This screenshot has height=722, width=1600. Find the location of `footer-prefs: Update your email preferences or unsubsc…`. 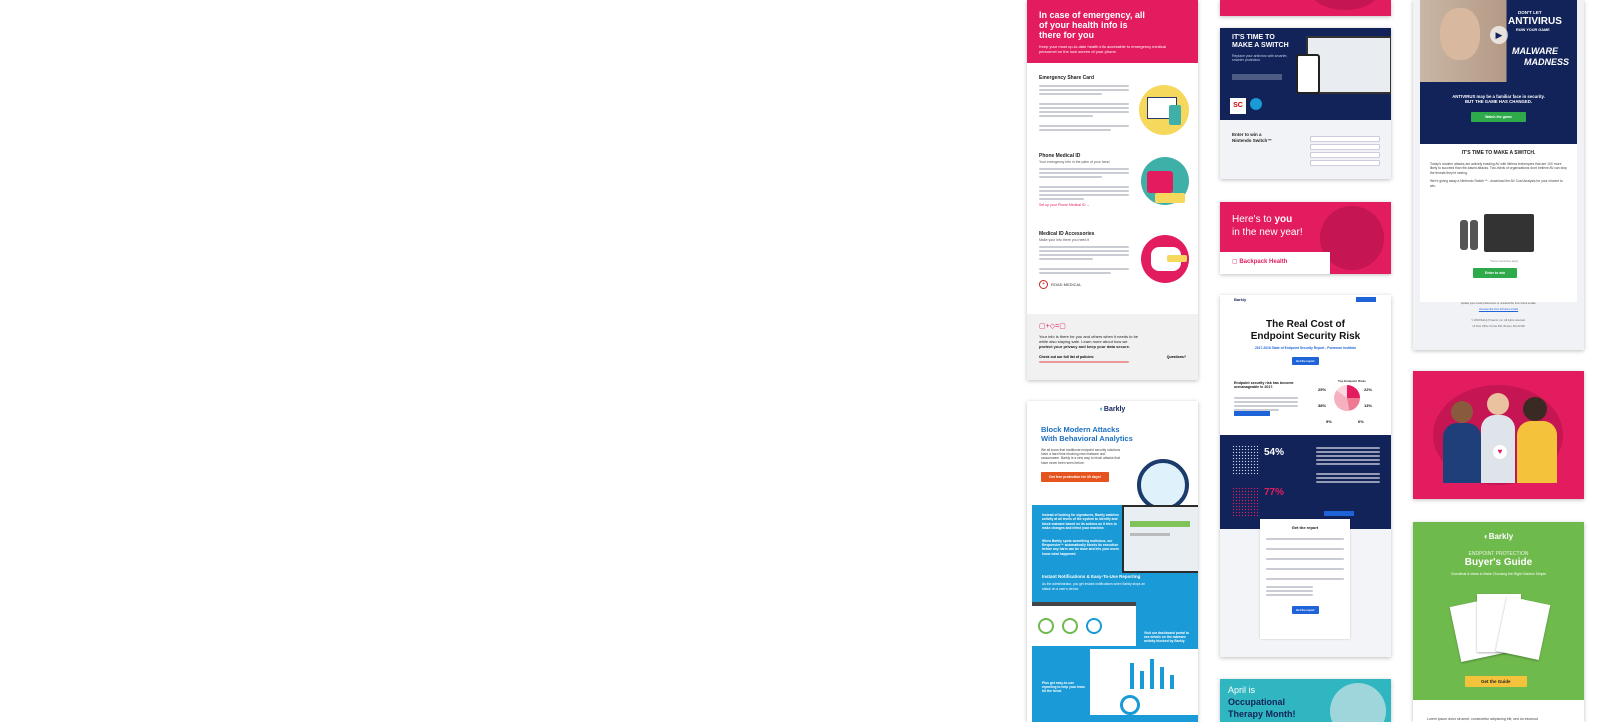

footer-prefs: Update your email preferences or unsubsc… is located at coordinates (1498, 303).